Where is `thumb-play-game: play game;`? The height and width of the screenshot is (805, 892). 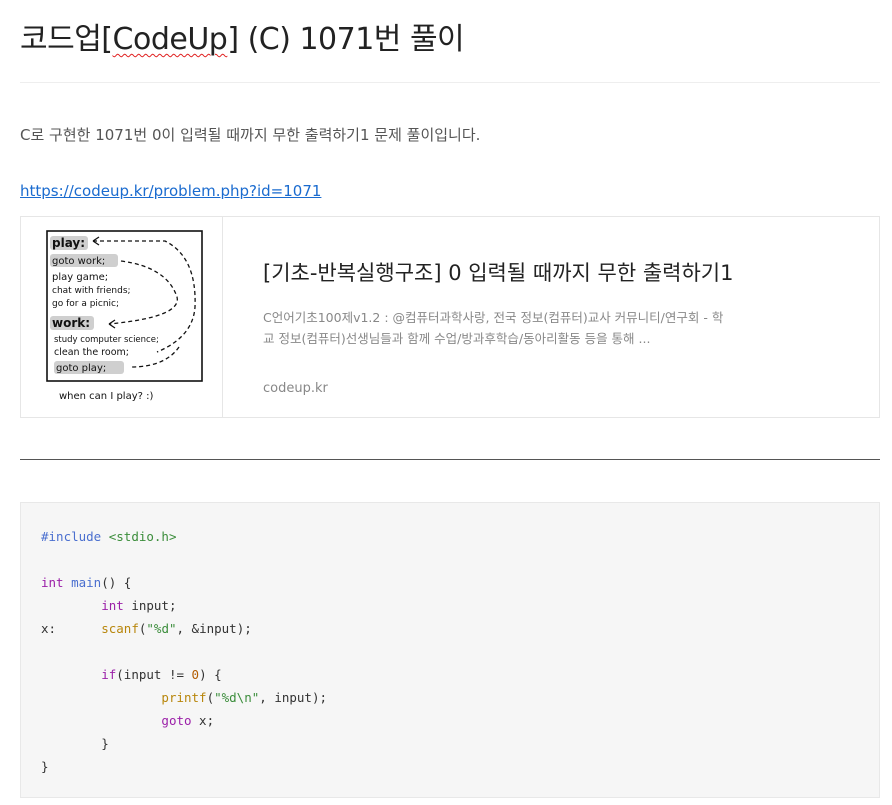
thumb-play-game: play game; is located at coordinates (80, 277).